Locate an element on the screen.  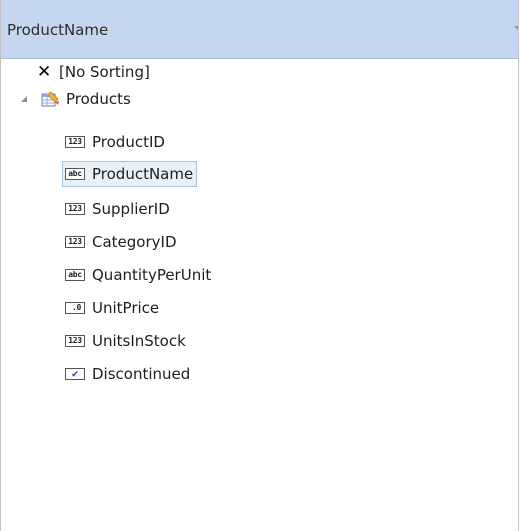
table-icon is located at coordinates (50, 99).